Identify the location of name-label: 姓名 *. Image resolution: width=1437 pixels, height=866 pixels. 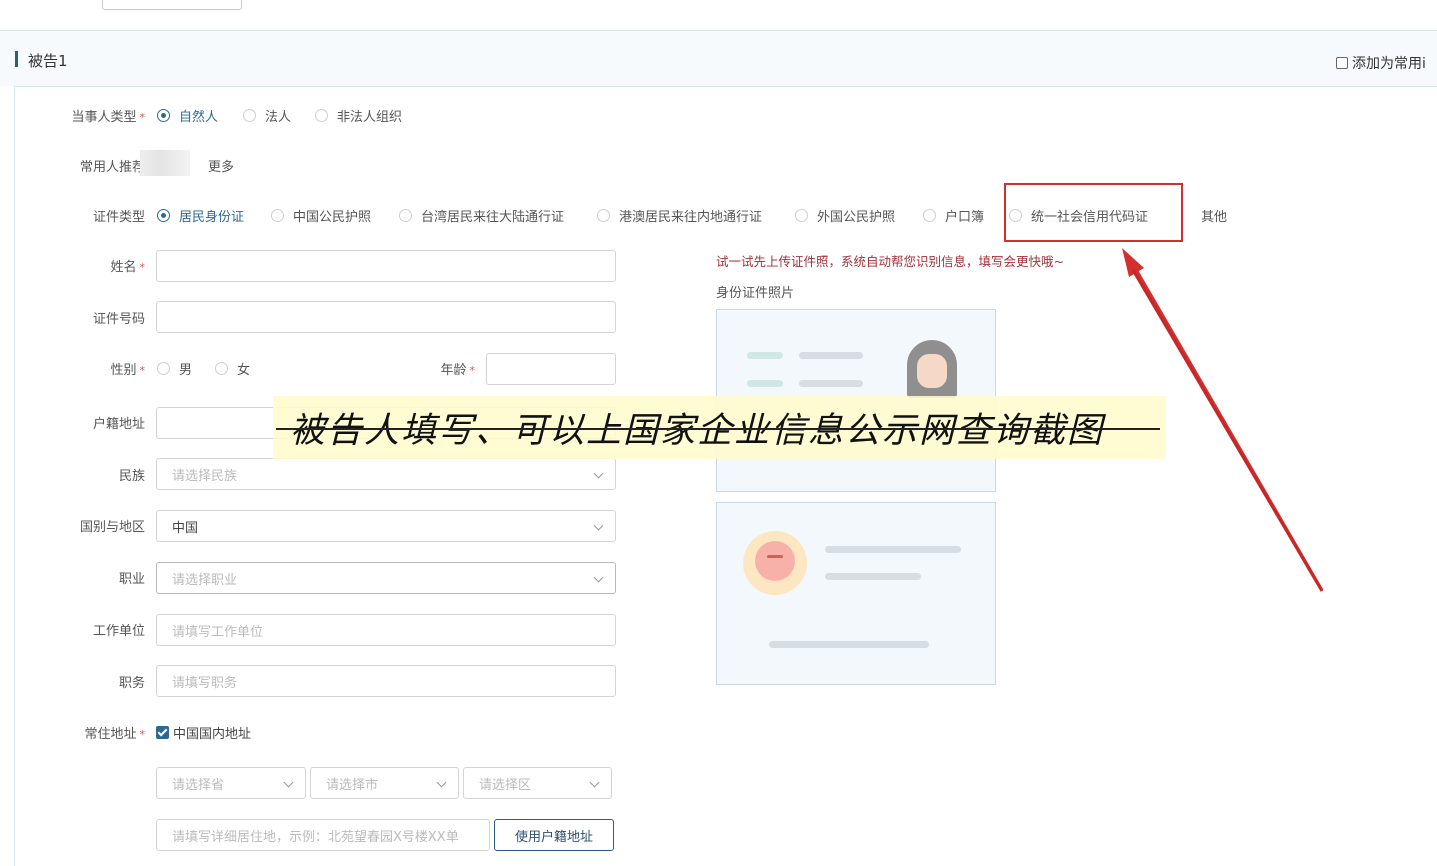
(127, 267).